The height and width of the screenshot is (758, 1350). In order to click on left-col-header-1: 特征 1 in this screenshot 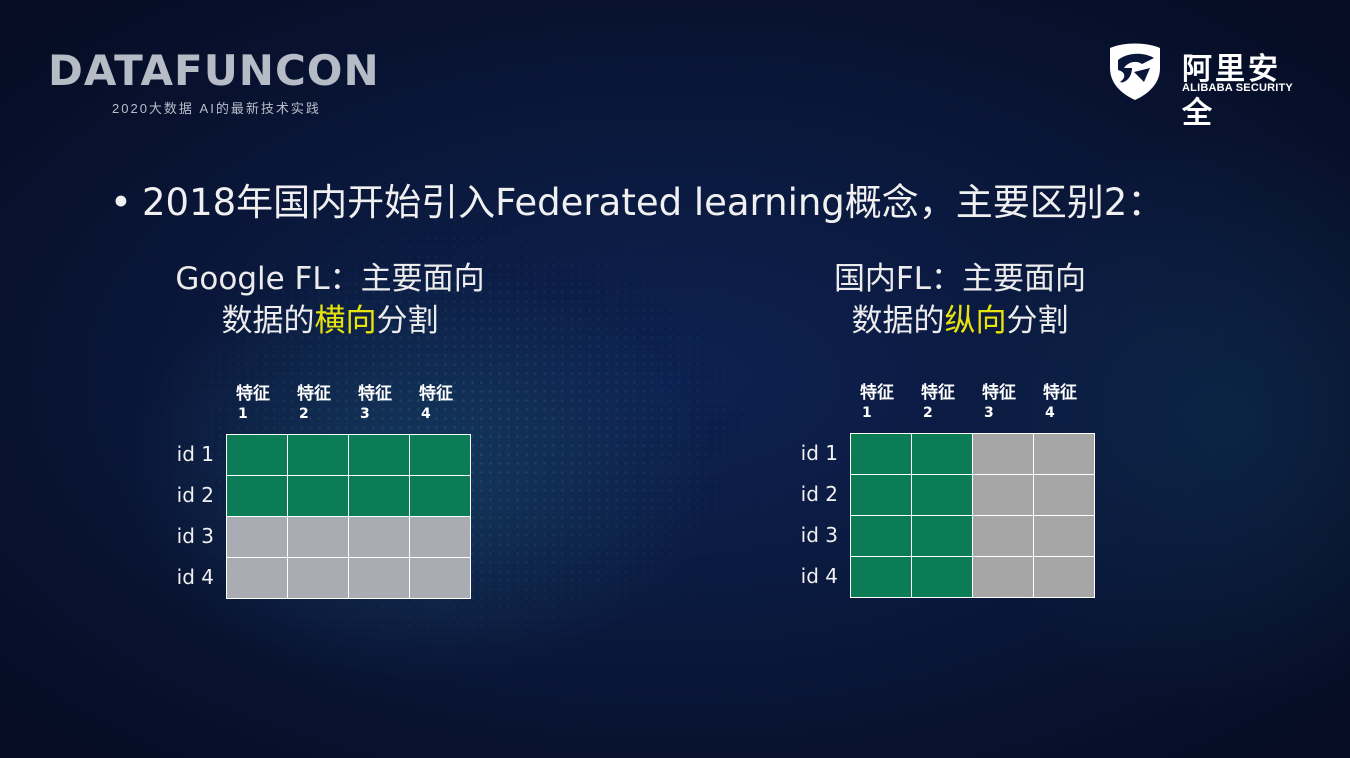, I will do `click(264, 404)`.